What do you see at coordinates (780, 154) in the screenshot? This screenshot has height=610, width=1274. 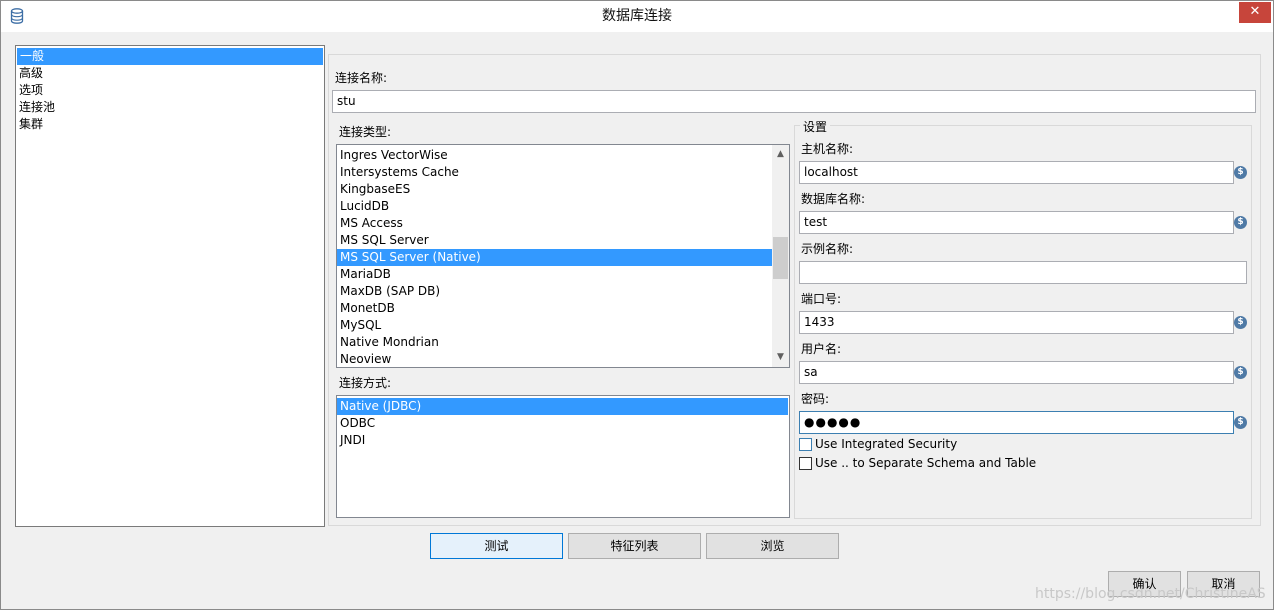 I see `scroll-up-icon: ▲` at bounding box center [780, 154].